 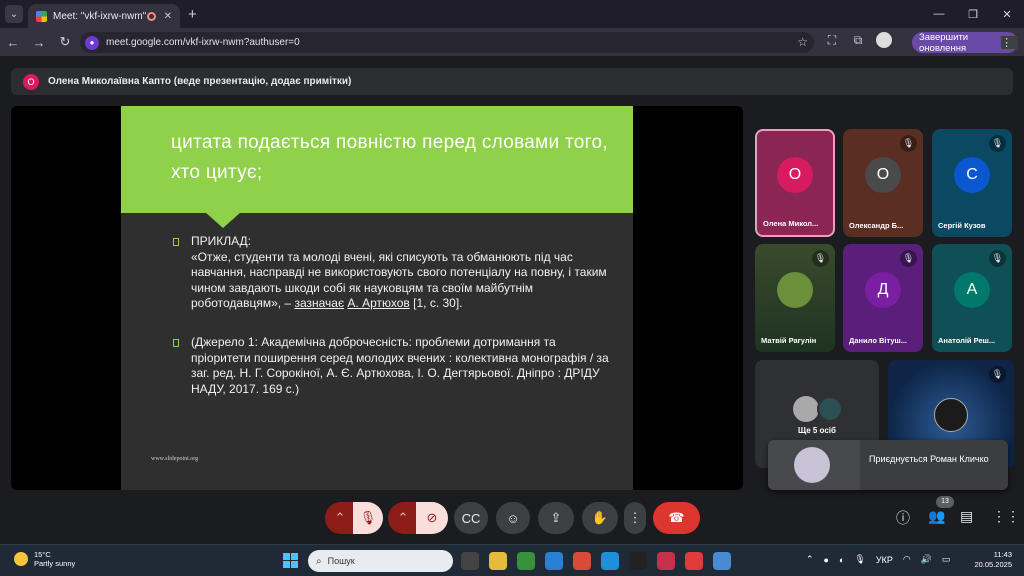 I want to click on people-count-badge: 13, so click(x=945, y=502).